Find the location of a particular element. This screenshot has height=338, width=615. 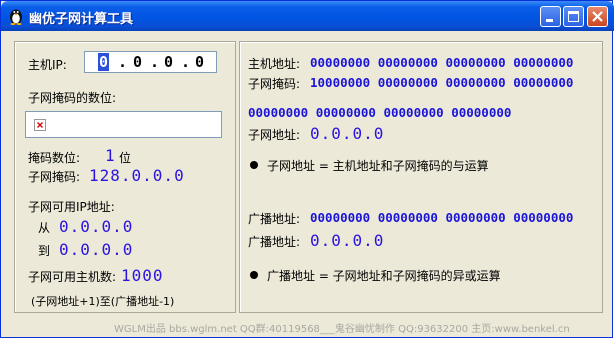

host-ip-input: 0 . 0 . 0 . 0 is located at coordinates (150, 62).